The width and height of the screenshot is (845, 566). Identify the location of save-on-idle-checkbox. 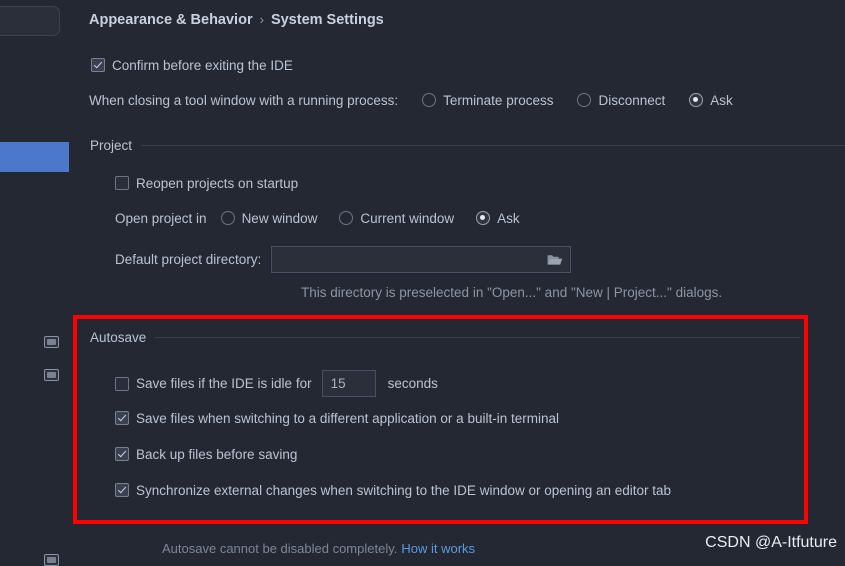
(122, 383).